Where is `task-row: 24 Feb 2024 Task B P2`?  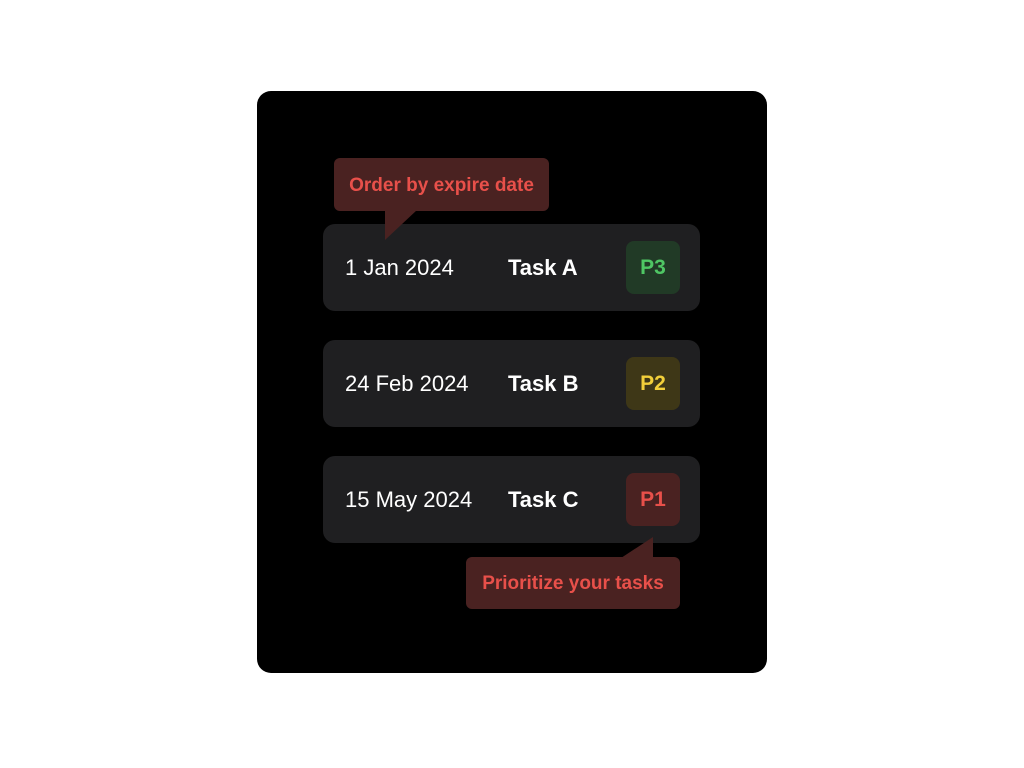 task-row: 24 Feb 2024 Task B P2 is located at coordinates (511, 383).